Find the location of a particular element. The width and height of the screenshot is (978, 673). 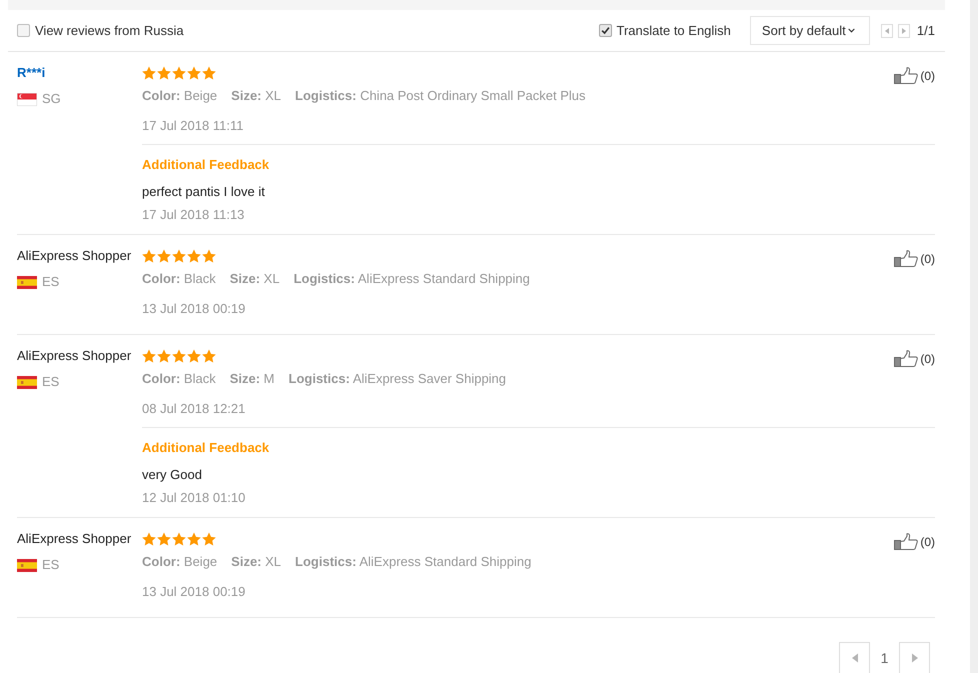

checkbox-label: Translate to English is located at coordinates (673, 30).